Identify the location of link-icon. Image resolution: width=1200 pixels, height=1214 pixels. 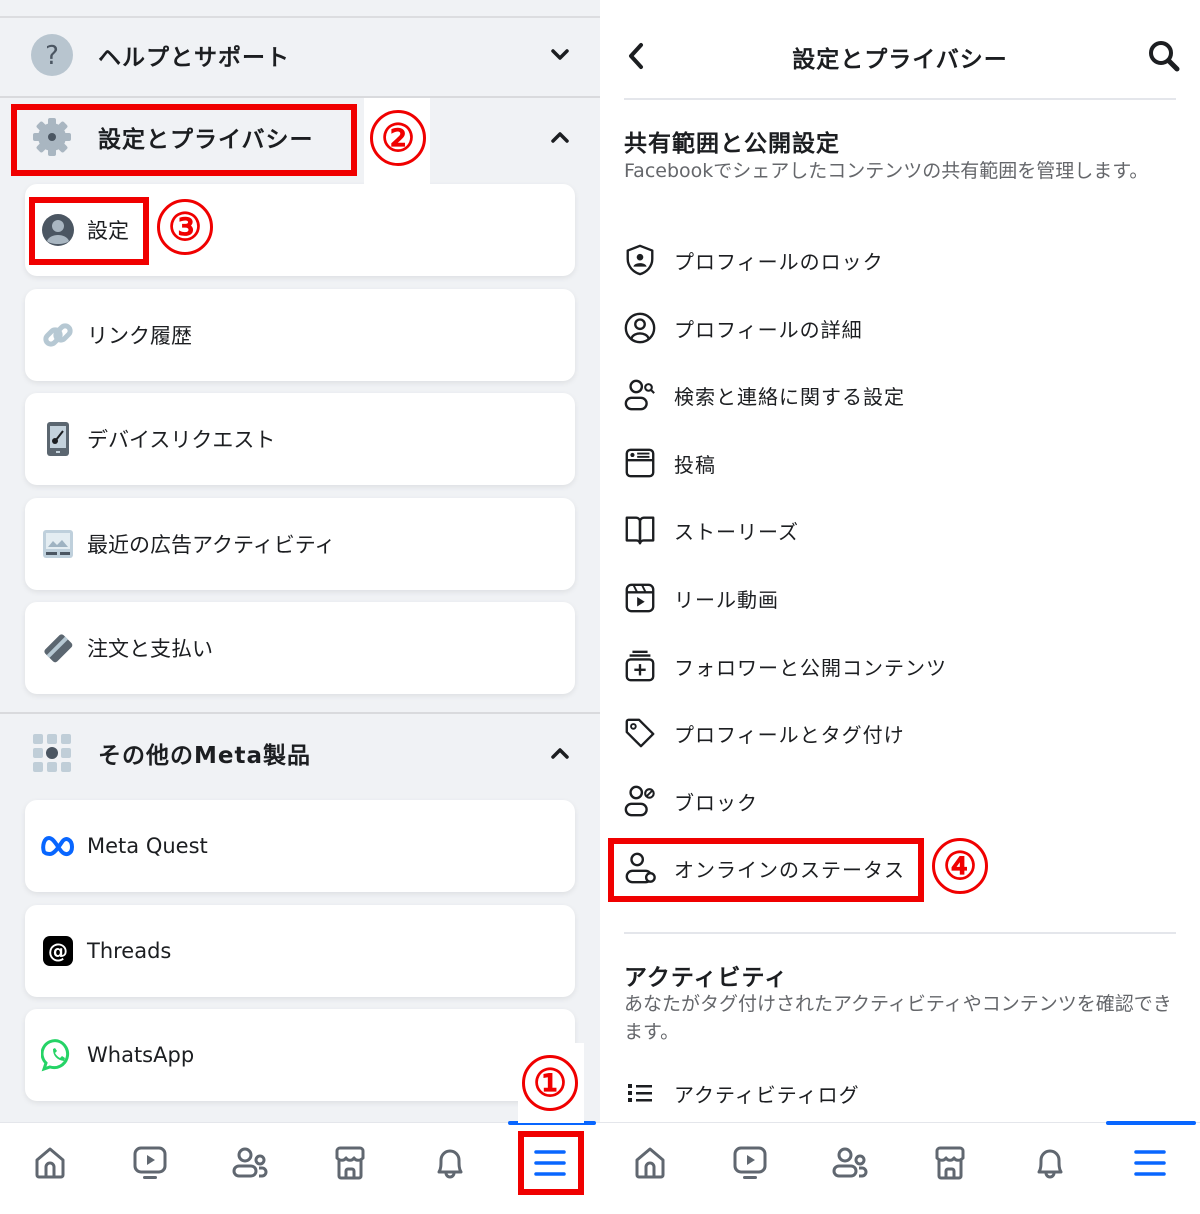
(58, 335).